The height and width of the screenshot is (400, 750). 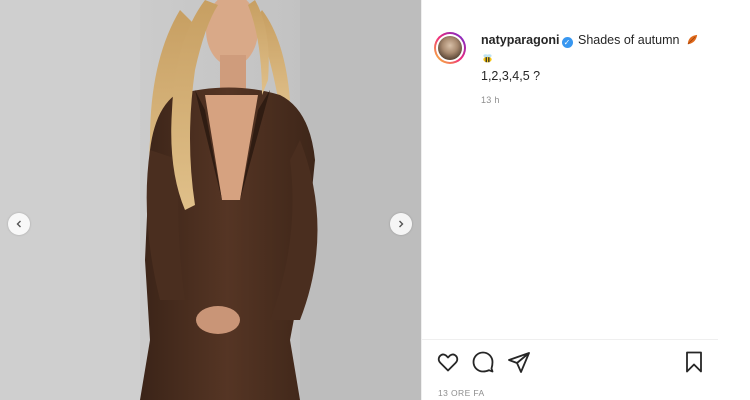 I want to click on comment-button, so click(x=483, y=362).